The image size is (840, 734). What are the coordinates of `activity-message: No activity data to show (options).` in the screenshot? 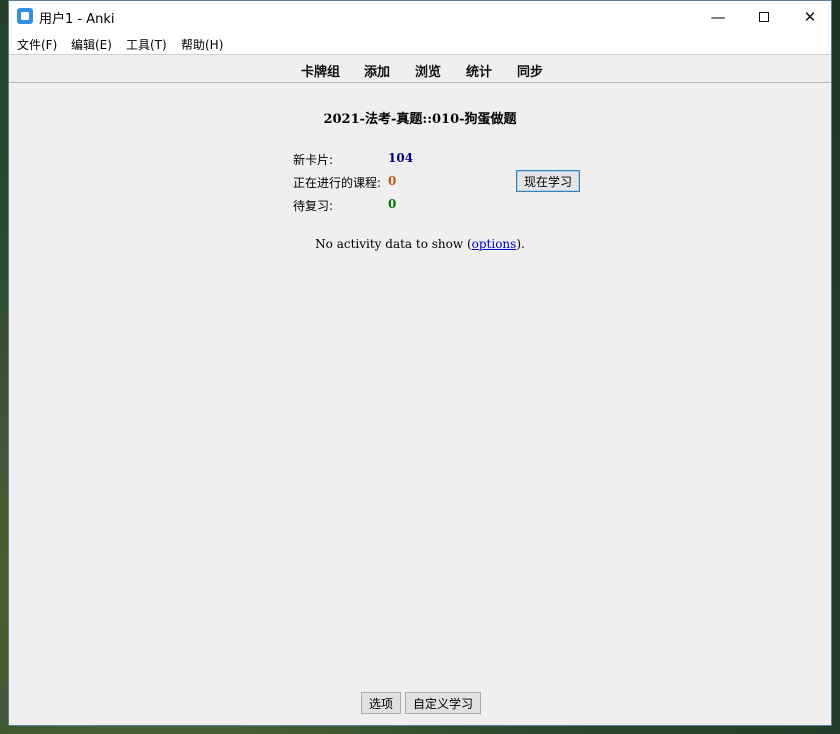 It's located at (420, 244).